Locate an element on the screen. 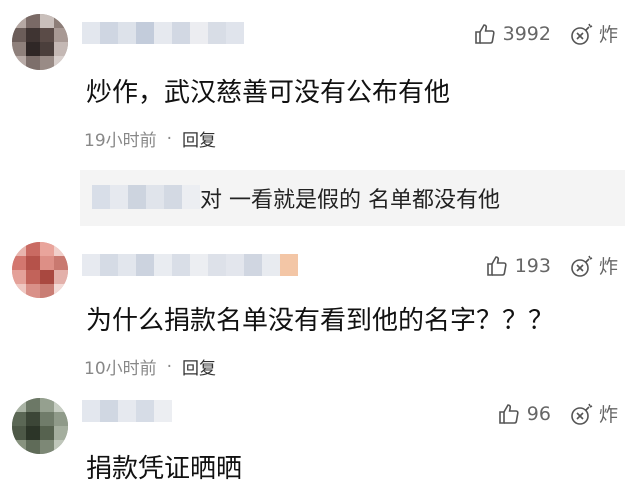 This screenshot has height=491, width=640. timestamp: 10小时前 is located at coordinates (120, 369).